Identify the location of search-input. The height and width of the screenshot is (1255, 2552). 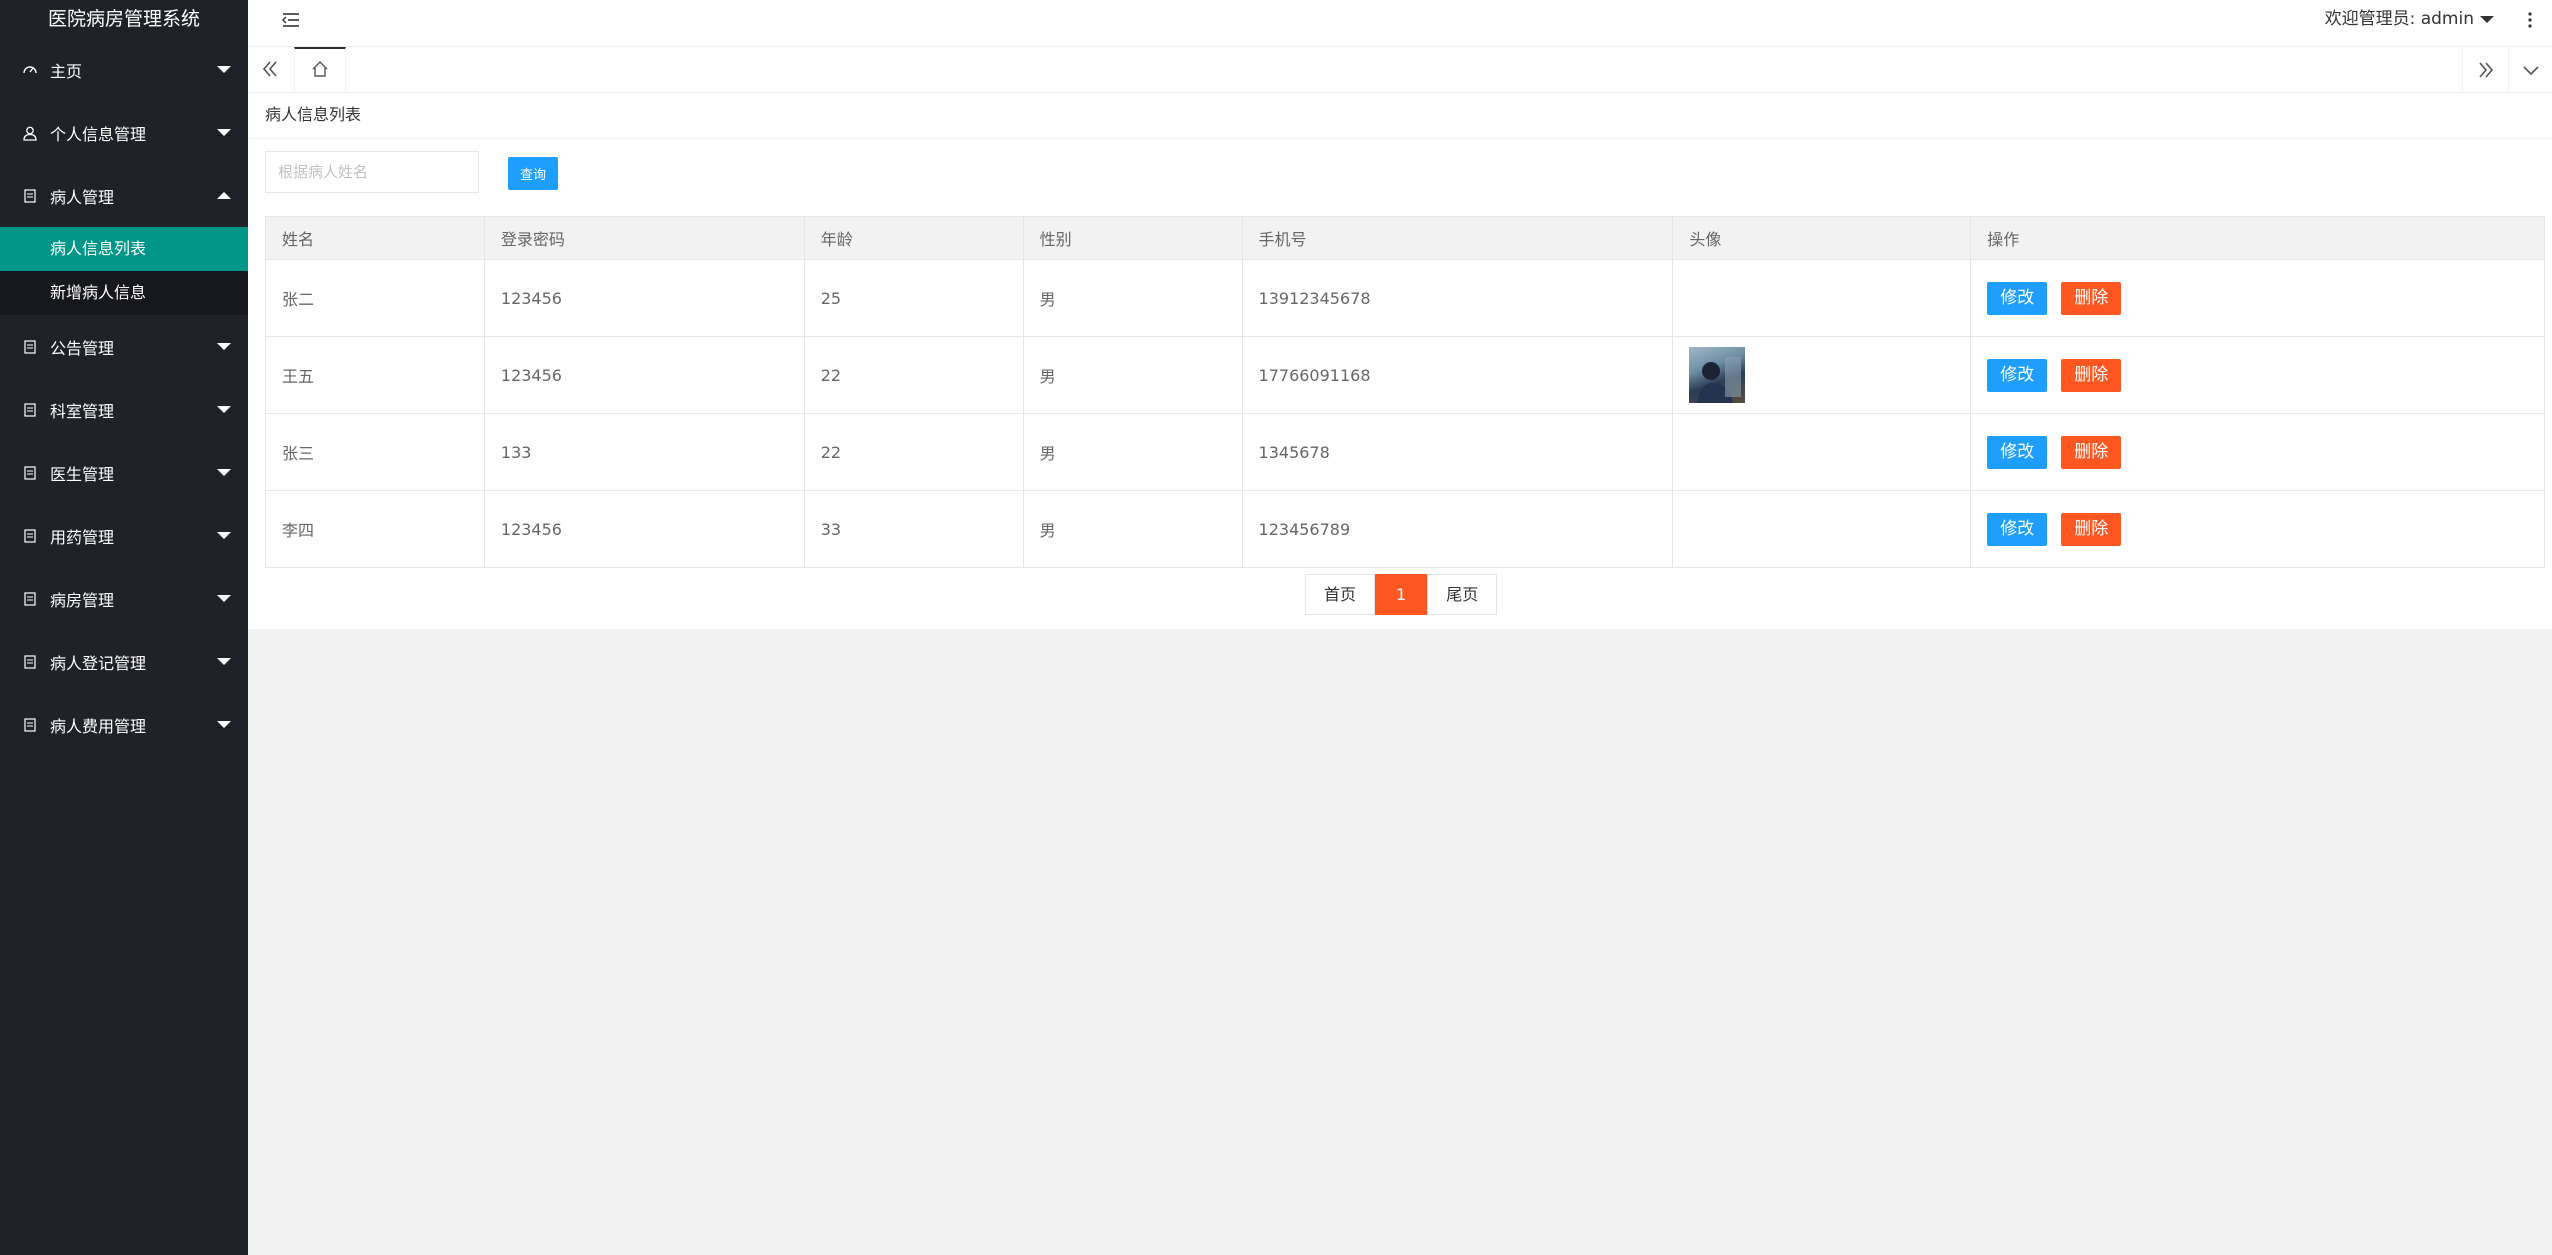
(372, 172).